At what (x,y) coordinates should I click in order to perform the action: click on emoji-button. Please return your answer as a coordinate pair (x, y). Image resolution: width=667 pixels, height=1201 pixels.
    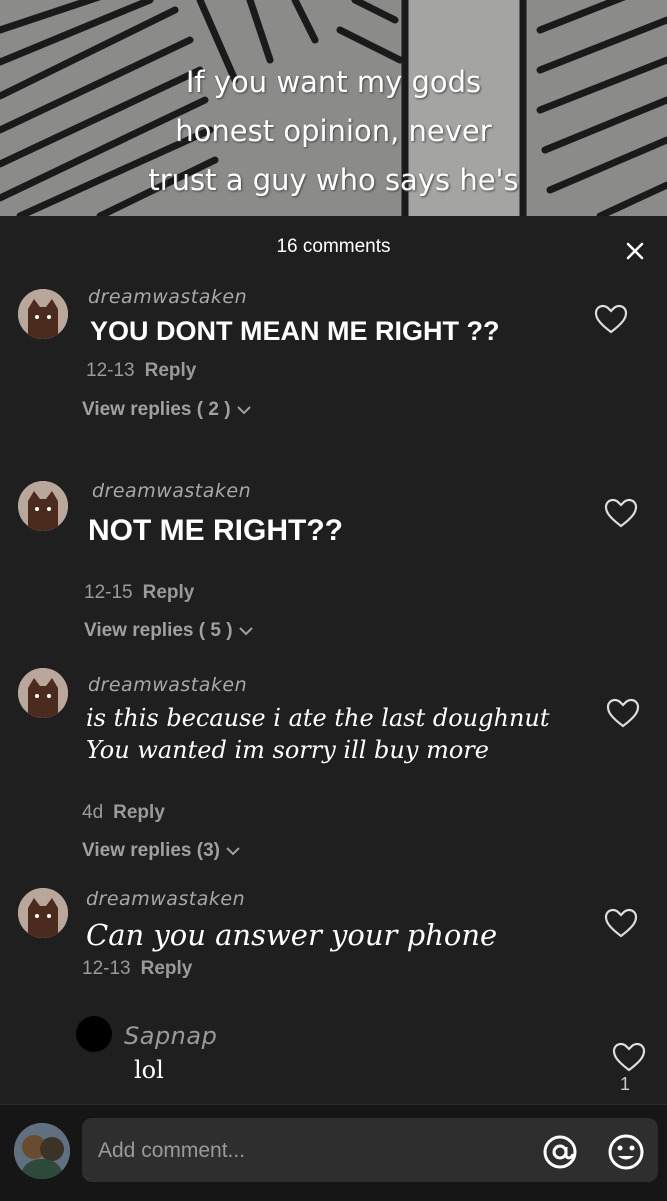
    Looking at the image, I should click on (626, 1152).